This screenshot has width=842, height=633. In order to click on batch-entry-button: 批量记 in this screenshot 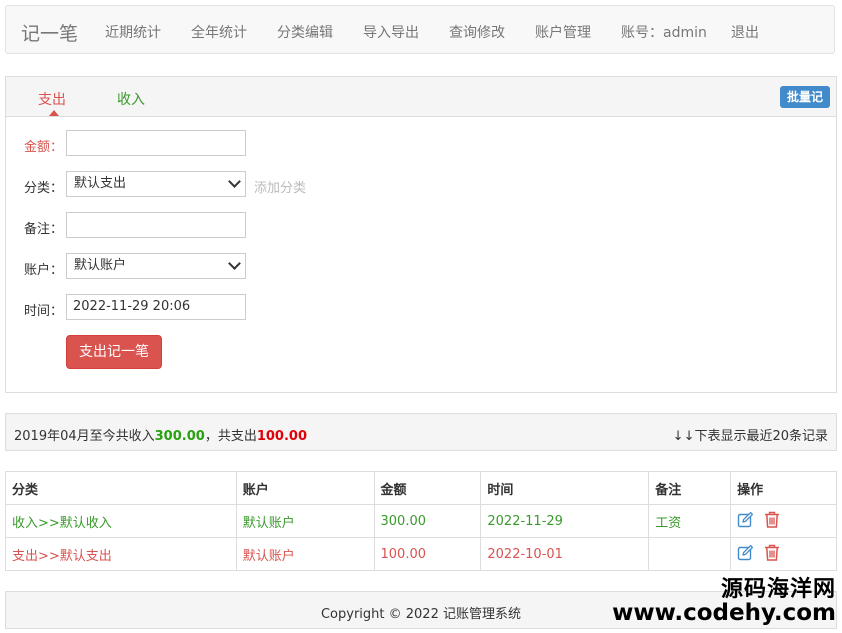, I will do `click(805, 97)`.